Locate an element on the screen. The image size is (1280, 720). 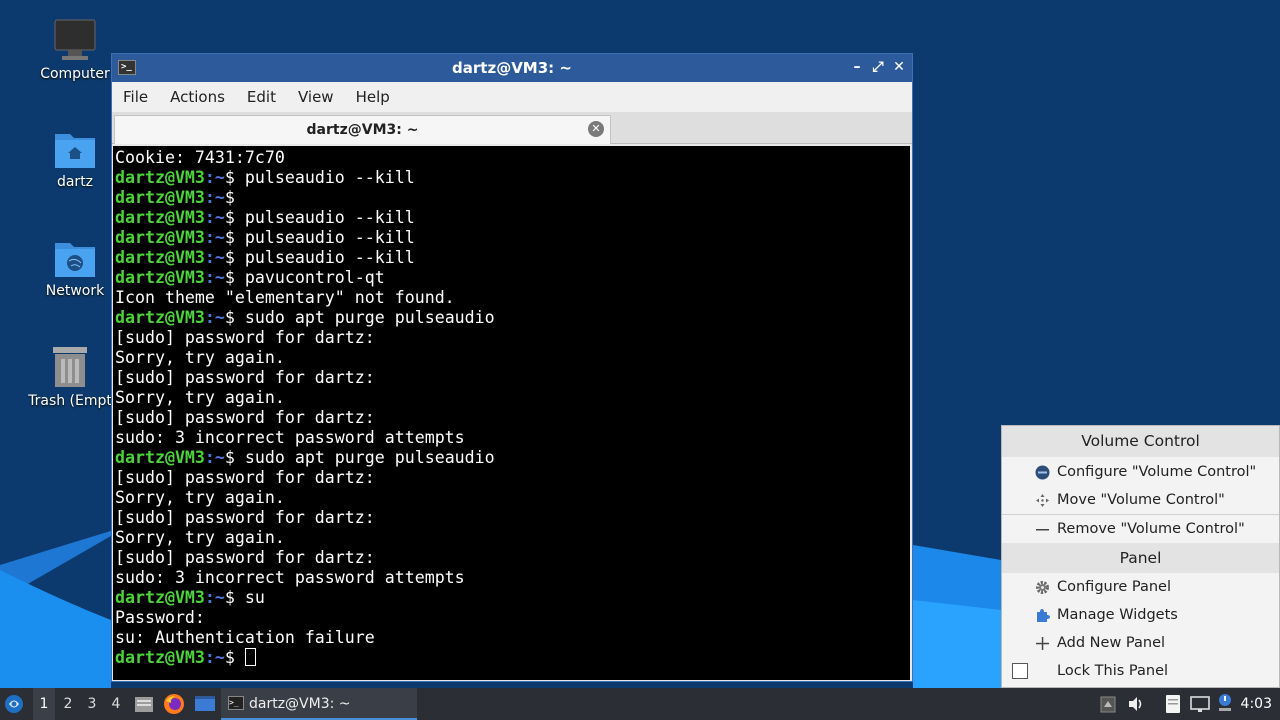
terminal-icon: >_ is located at coordinates (236, 703).